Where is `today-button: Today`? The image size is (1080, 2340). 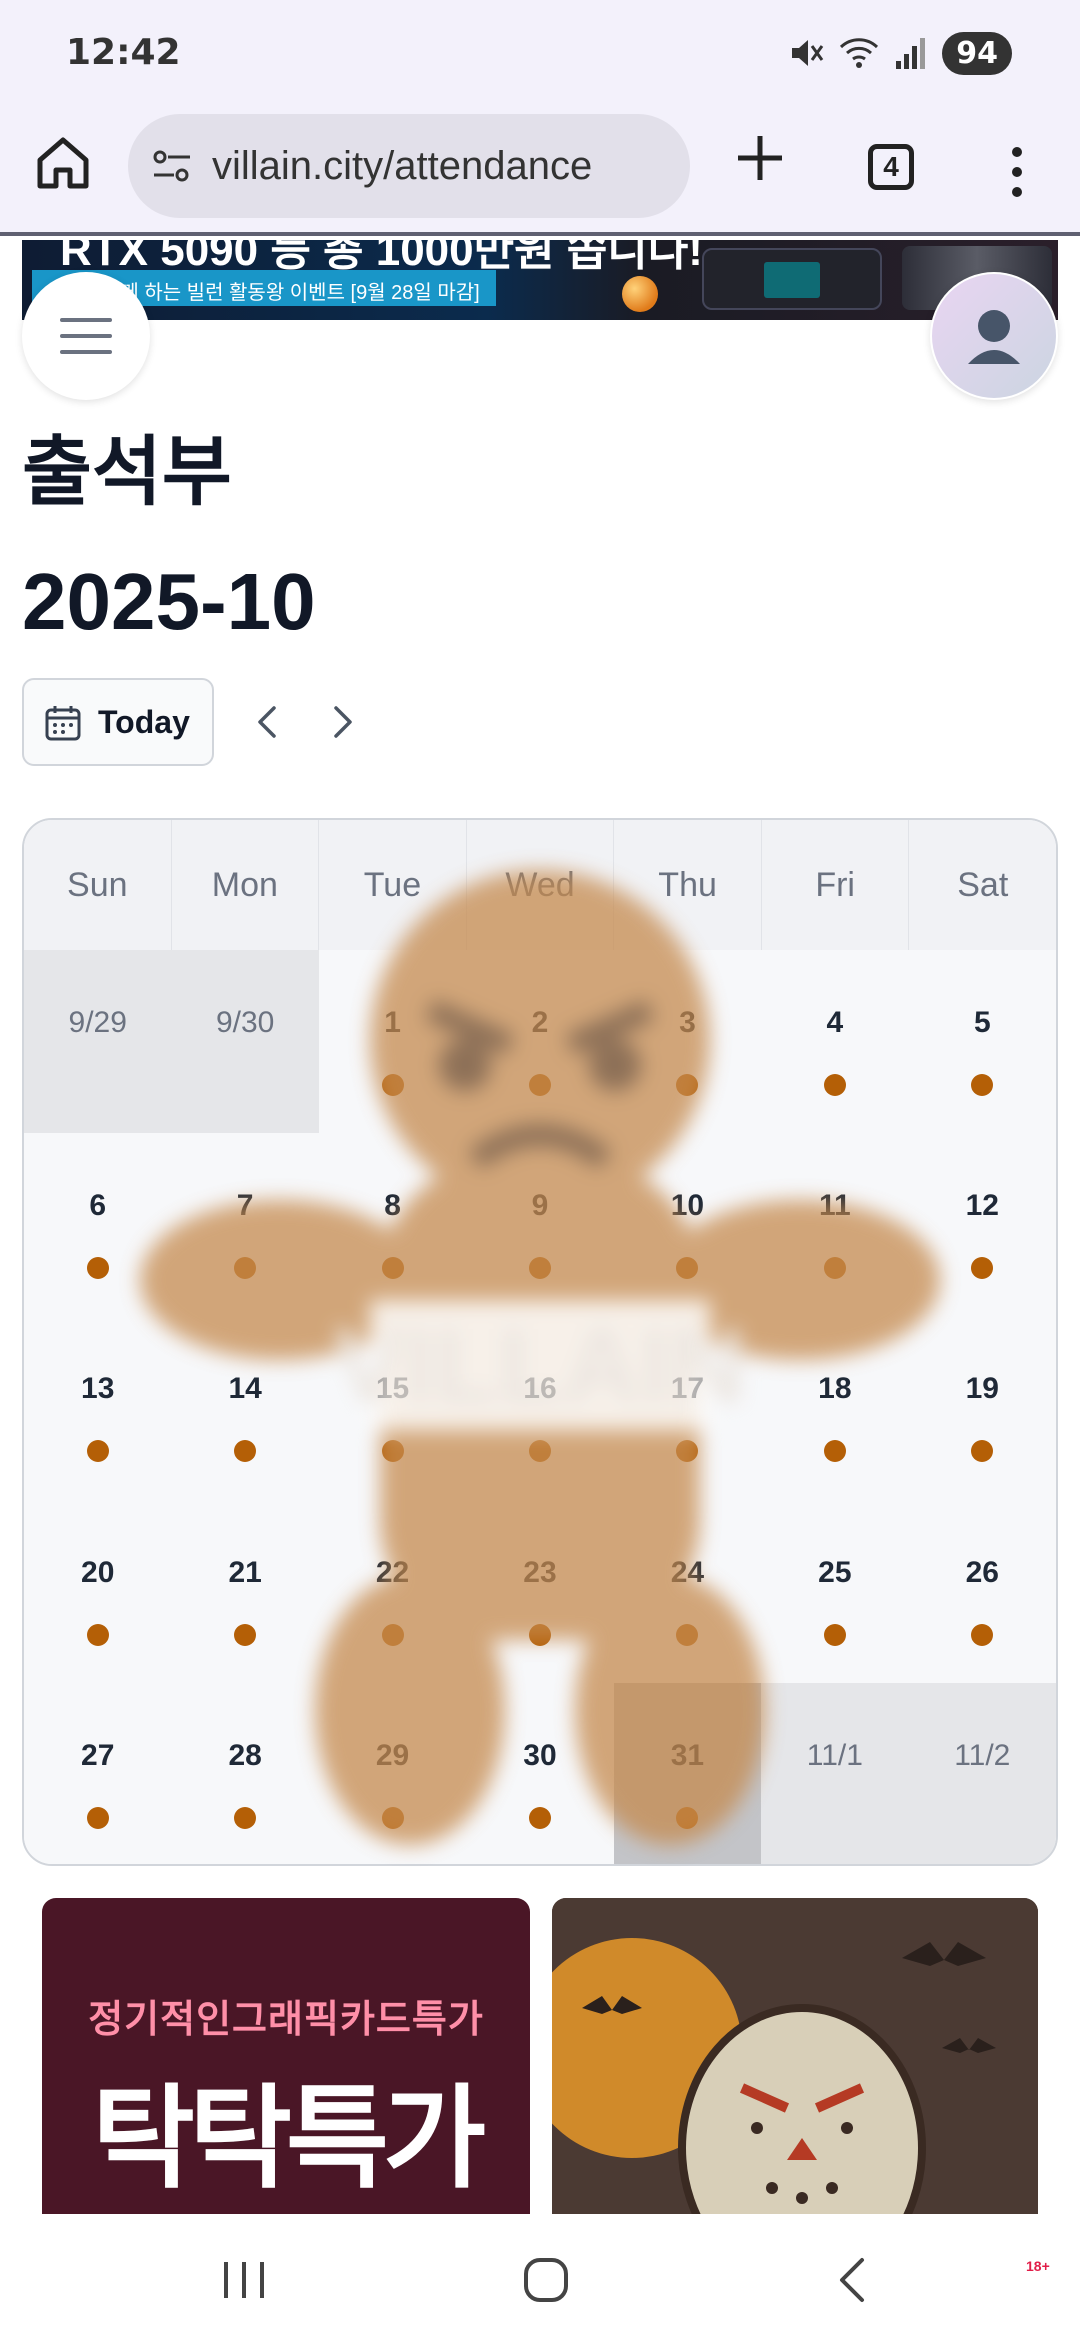 today-button: Today is located at coordinates (118, 722).